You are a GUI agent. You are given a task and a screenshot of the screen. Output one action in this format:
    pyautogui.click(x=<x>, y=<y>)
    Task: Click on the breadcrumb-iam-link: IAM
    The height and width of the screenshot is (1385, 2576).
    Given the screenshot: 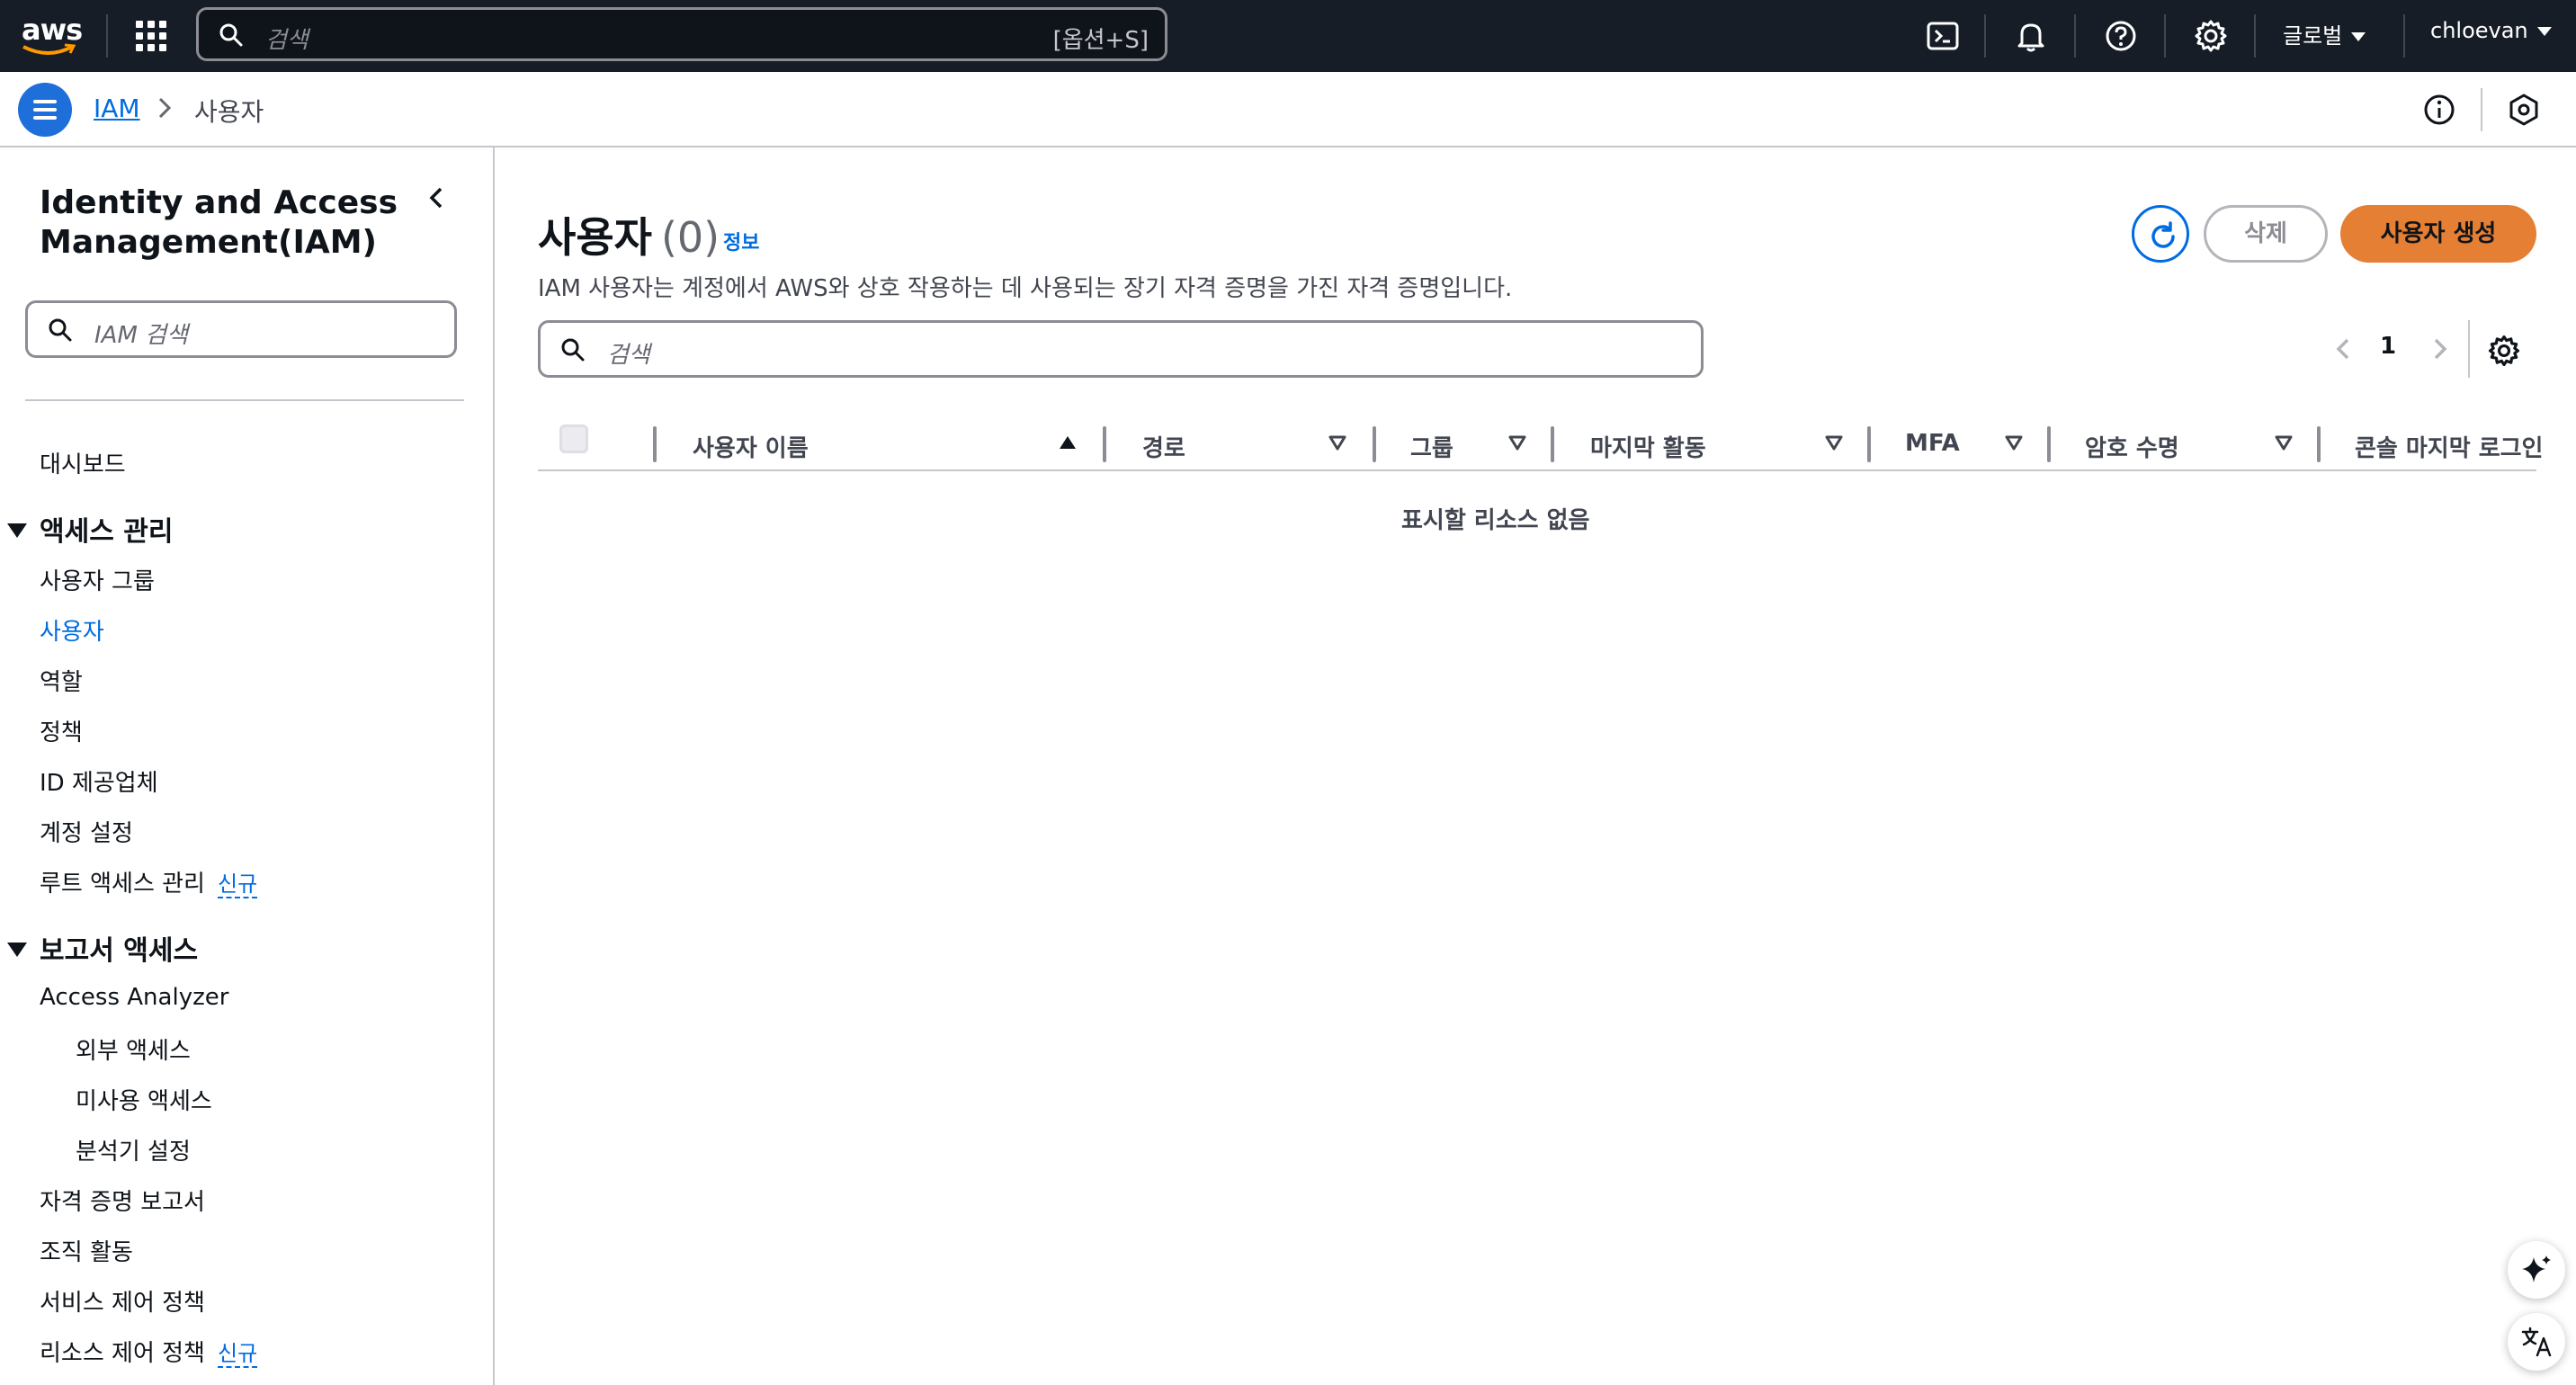 What is the action you would take?
    pyautogui.click(x=117, y=109)
    